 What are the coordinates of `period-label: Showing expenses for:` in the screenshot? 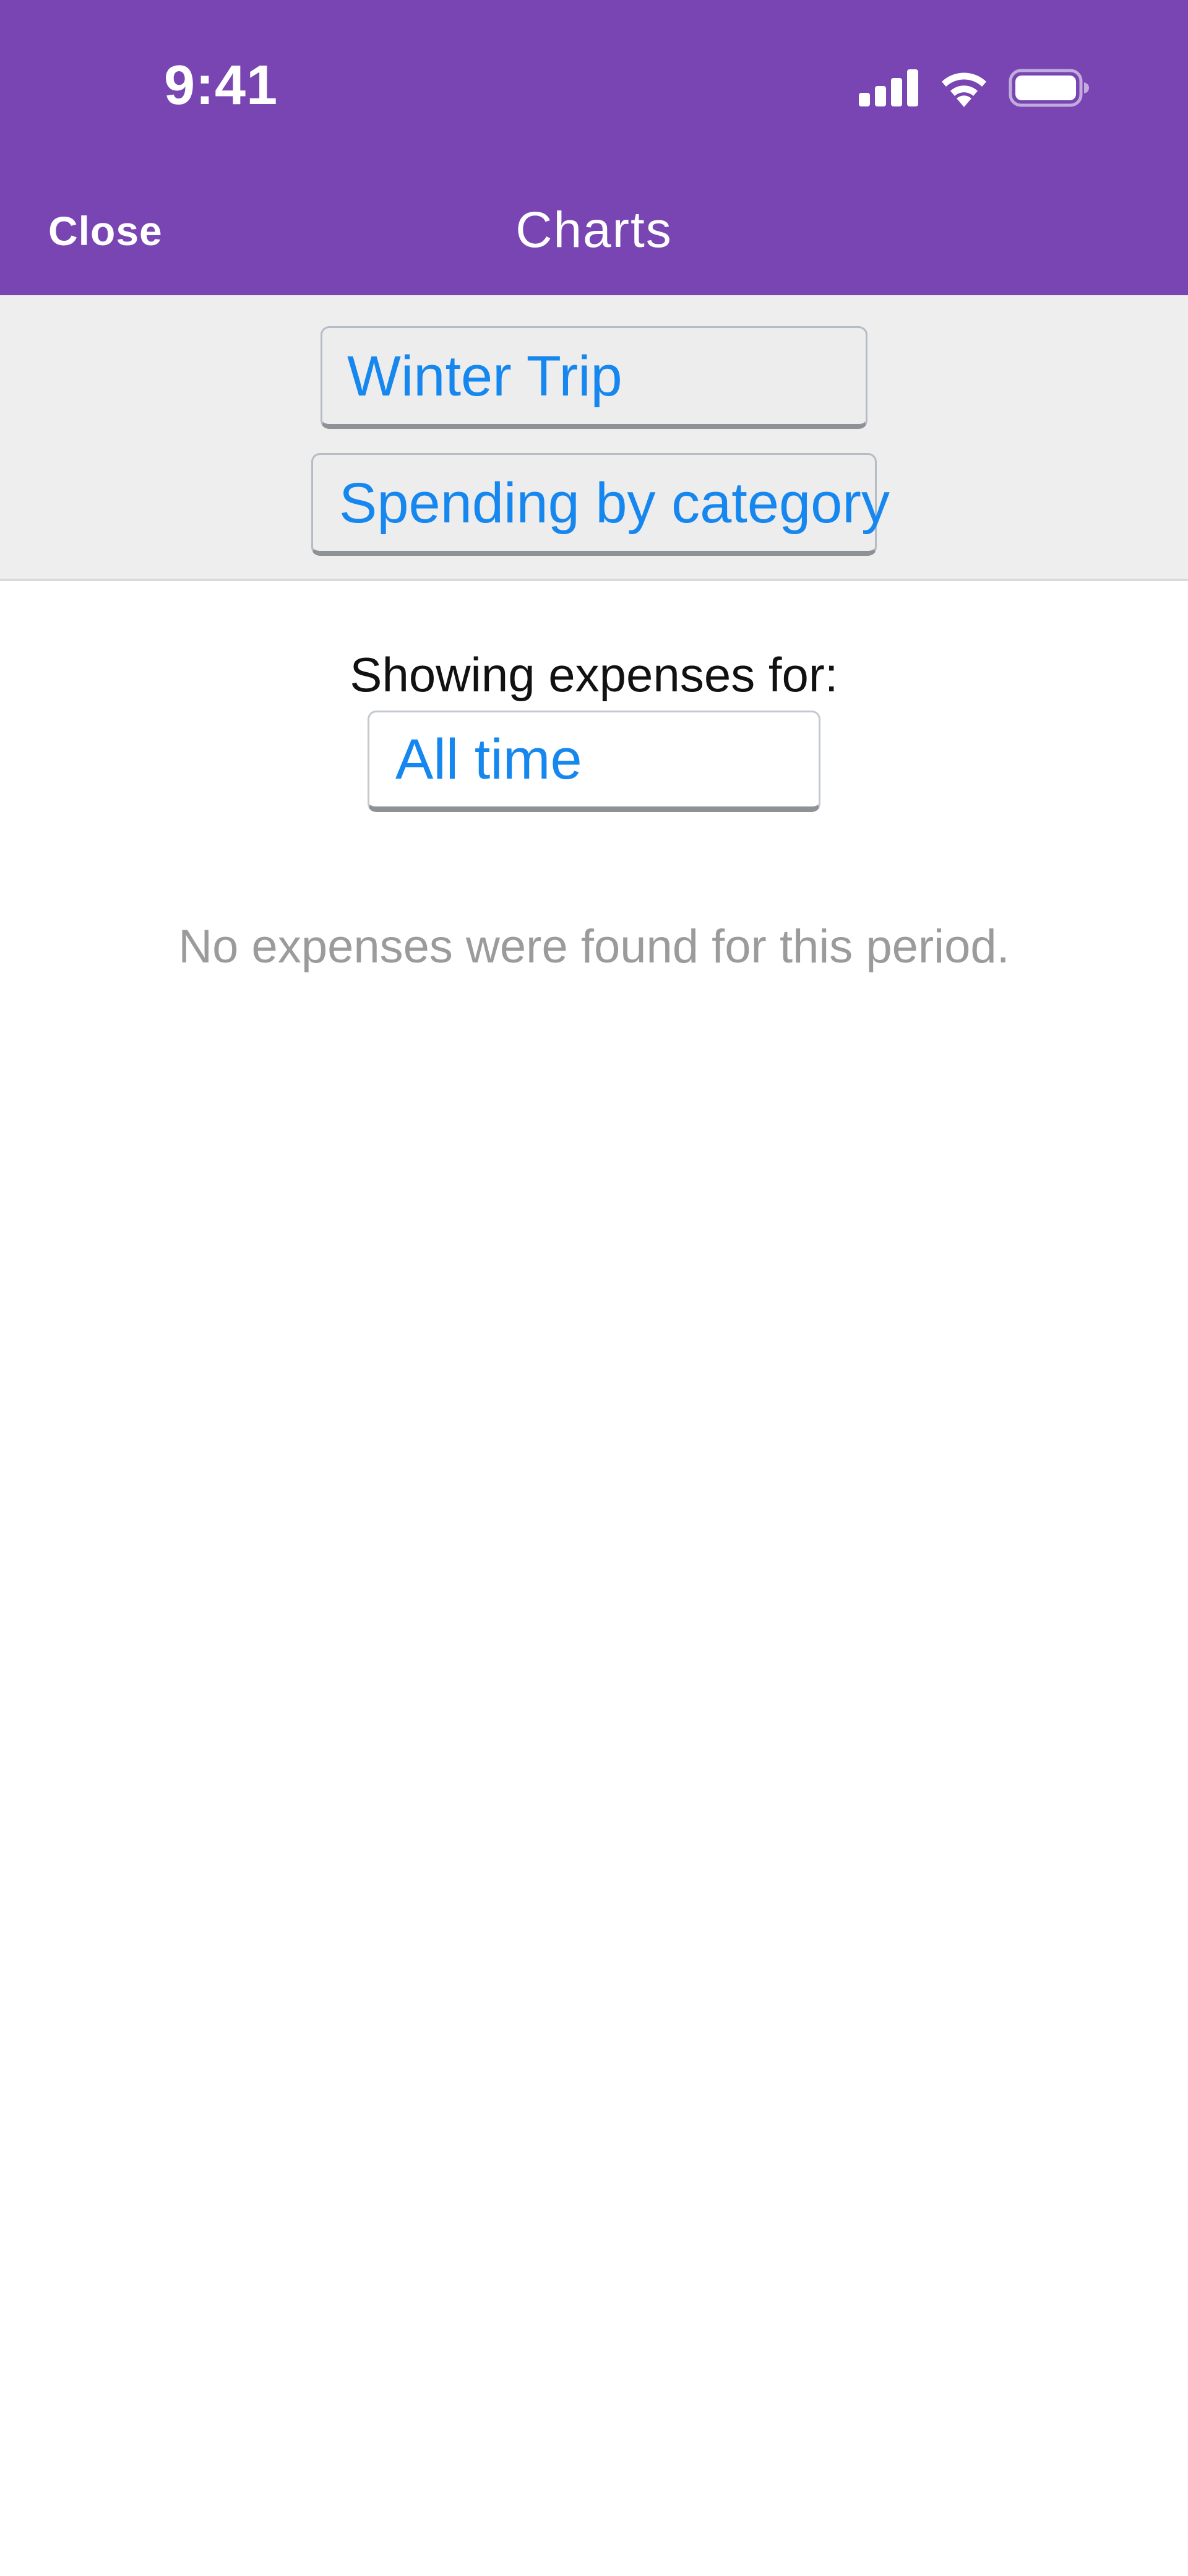 It's located at (594, 674).